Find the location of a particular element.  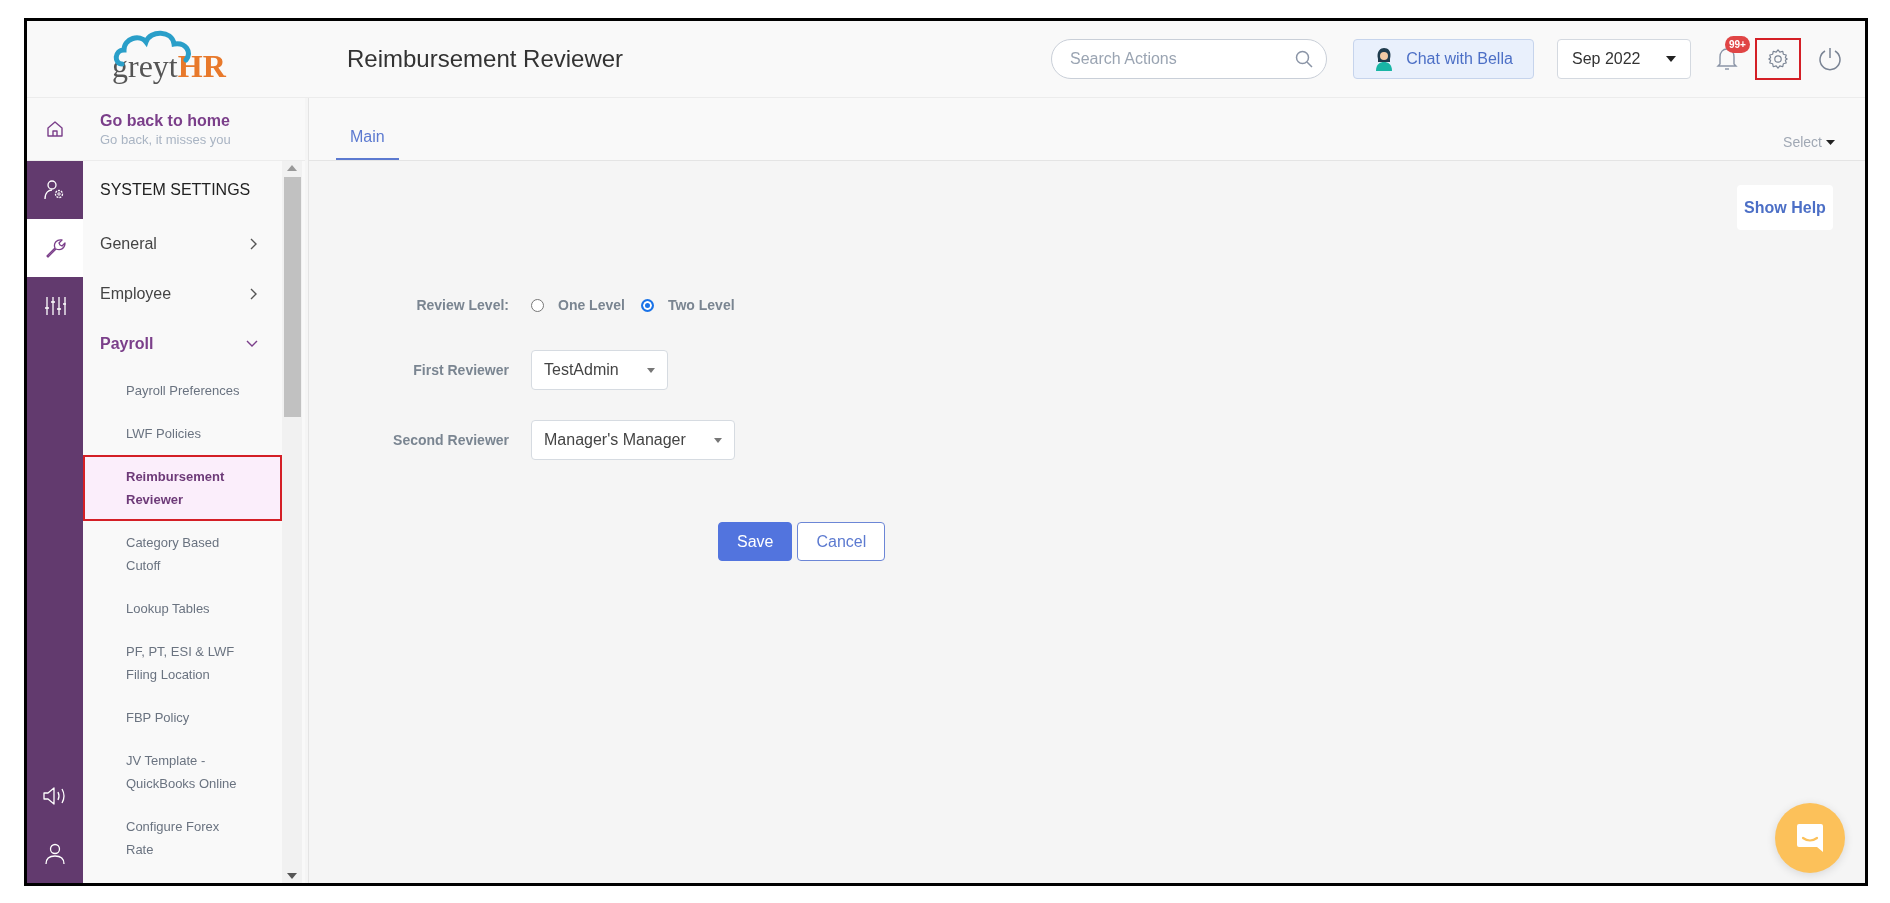

sidebar-item: Category Based Cutoff is located at coordinates (182, 554).